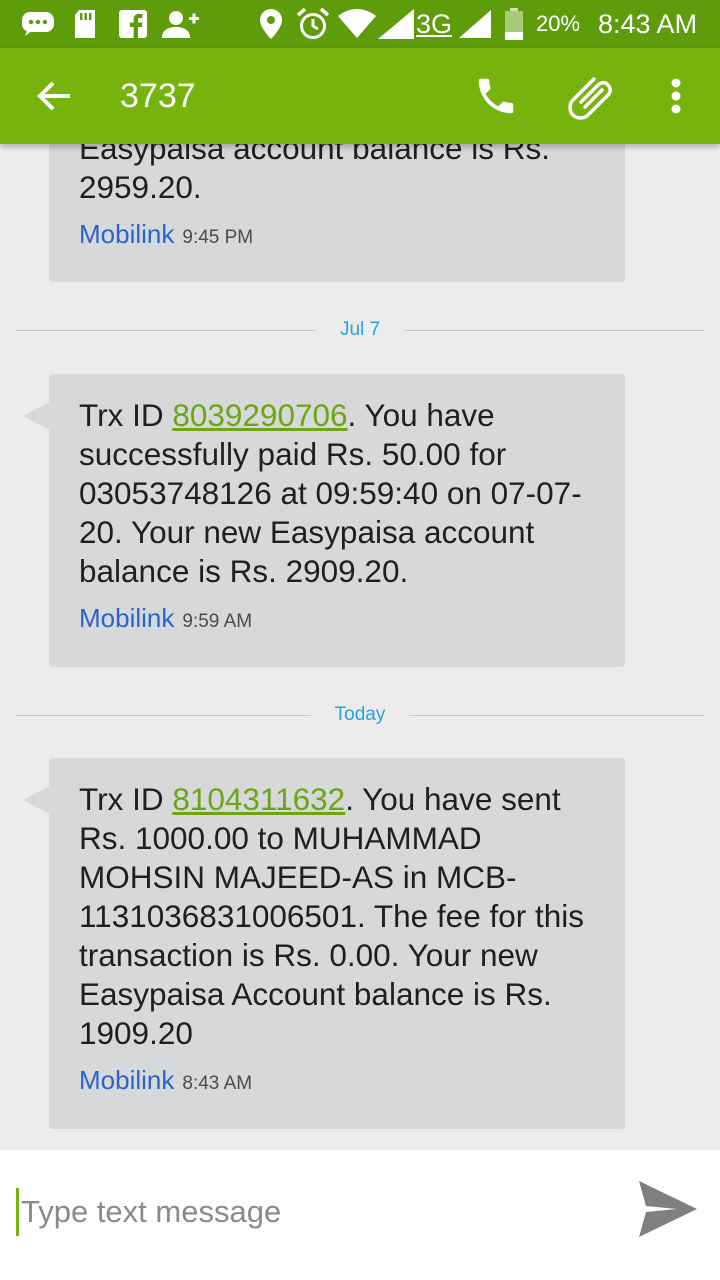 The image size is (720, 1280). I want to click on clock: 8:43 AM, so click(648, 24).